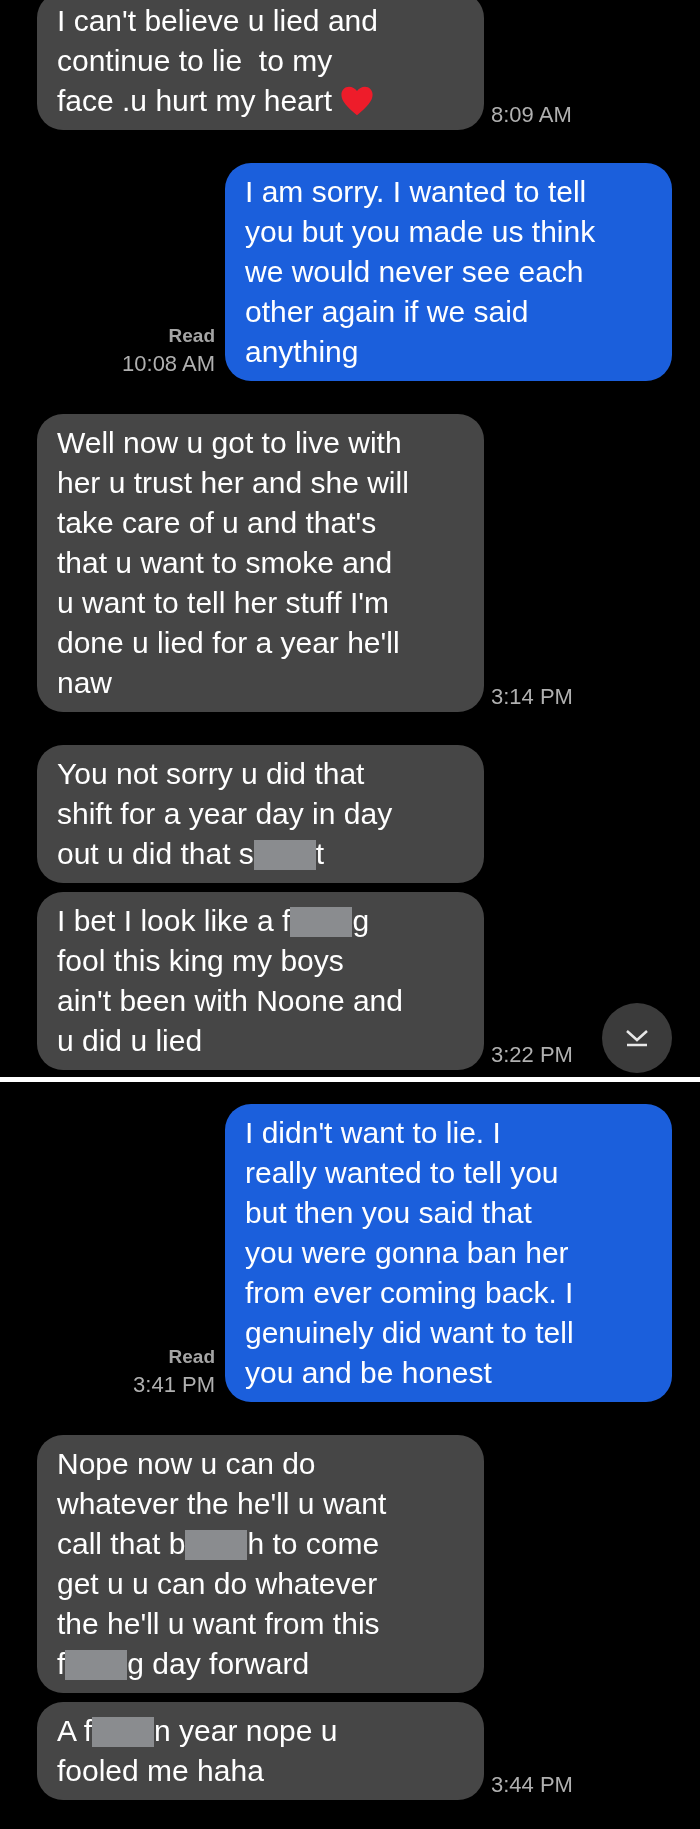 Image resolution: width=700 pixels, height=1829 pixels. Describe the element at coordinates (222, 1504) in the screenshot. I see `message-text: whatever the he'll u want` at that location.